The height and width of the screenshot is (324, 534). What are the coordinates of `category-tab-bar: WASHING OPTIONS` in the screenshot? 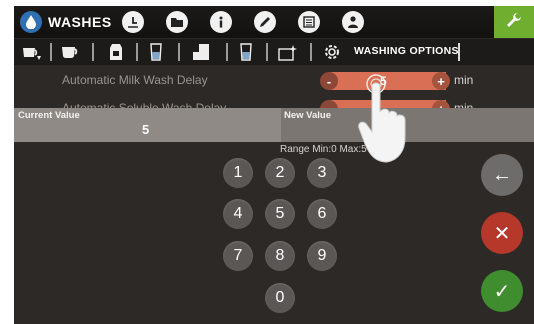 It's located at (274, 52).